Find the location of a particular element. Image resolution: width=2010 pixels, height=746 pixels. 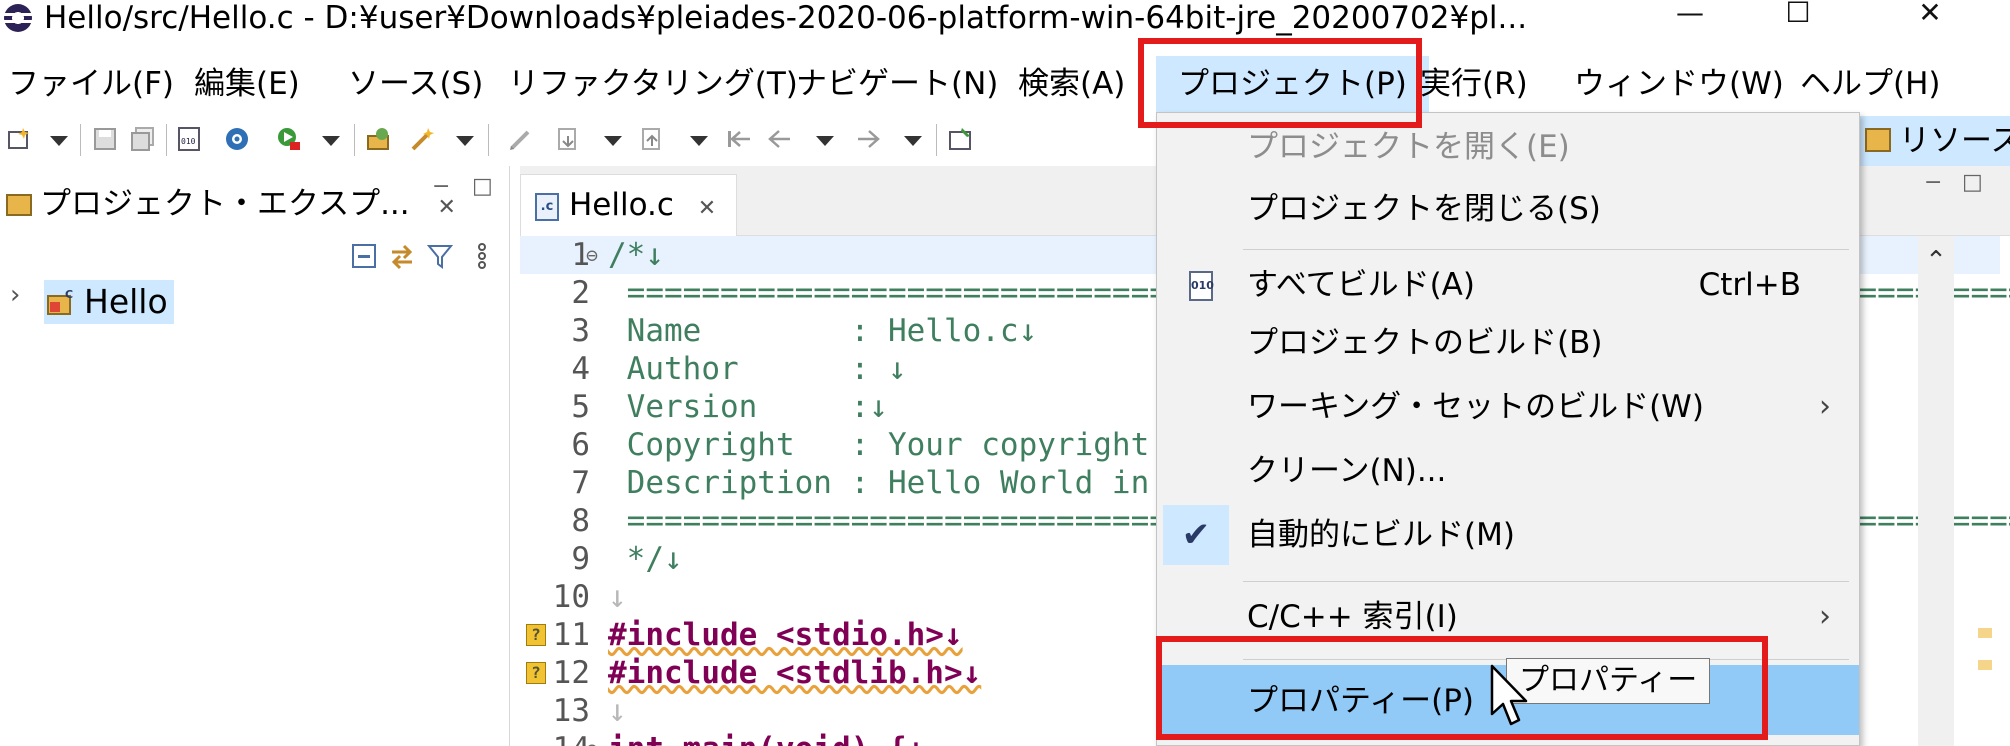

svg-text: 010 is located at coordinates (188, 141).